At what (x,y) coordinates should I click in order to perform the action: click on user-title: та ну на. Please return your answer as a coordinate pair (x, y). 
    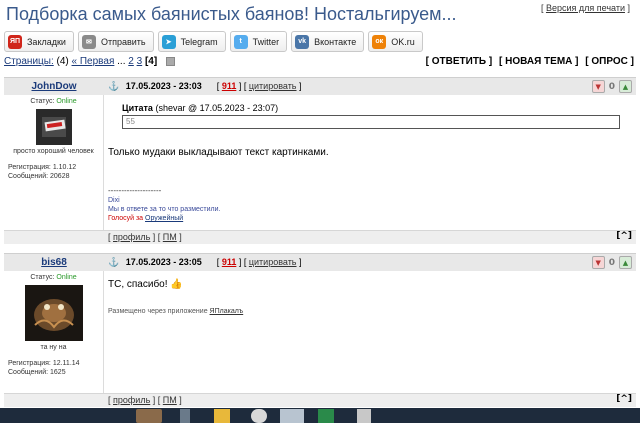
    Looking at the image, I should click on (53, 347).